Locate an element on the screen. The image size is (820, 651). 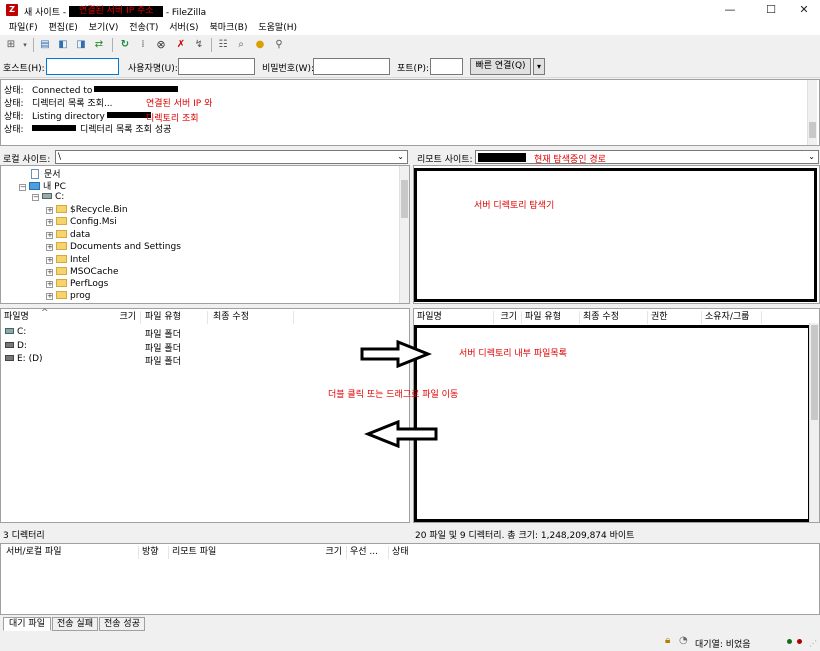
process-queue-icon: ⁞ is located at coordinates (143, 45).